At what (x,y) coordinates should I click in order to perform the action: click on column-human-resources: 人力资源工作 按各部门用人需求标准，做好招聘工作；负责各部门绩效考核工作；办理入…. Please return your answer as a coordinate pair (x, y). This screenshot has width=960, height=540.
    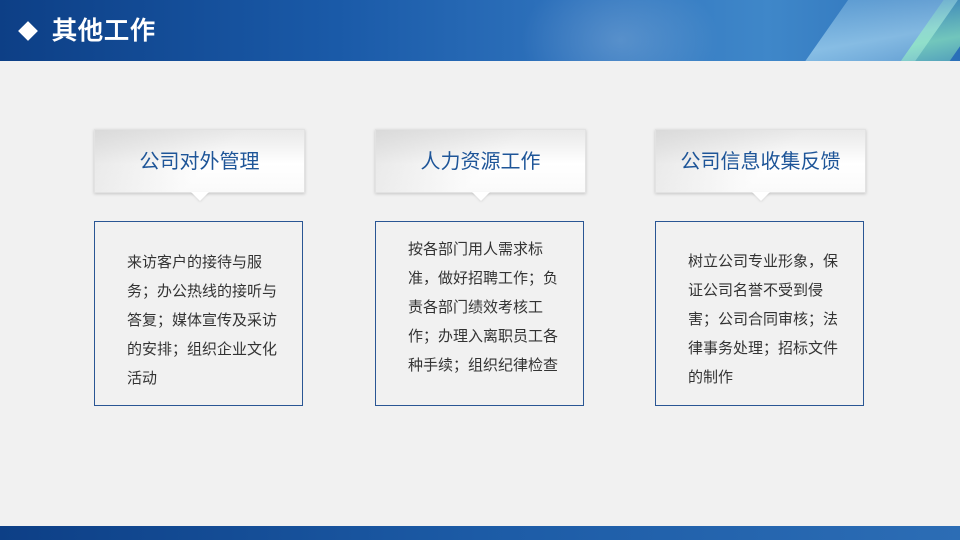
    Looking at the image, I should click on (480, 267).